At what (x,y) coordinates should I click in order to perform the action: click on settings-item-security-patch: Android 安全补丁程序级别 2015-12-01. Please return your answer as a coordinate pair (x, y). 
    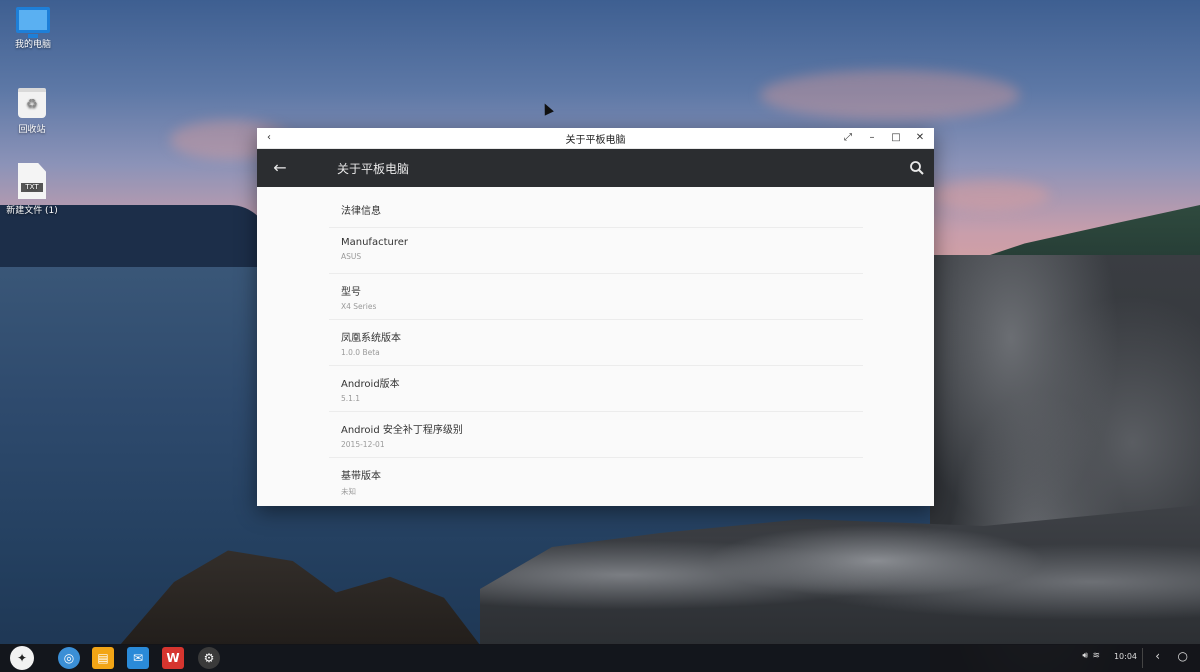
    Looking at the image, I should click on (596, 435).